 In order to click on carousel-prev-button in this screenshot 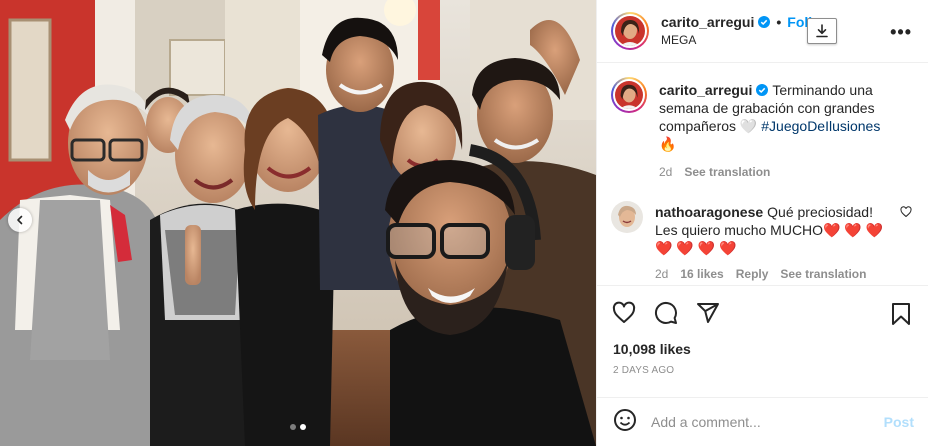, I will do `click(20, 220)`.